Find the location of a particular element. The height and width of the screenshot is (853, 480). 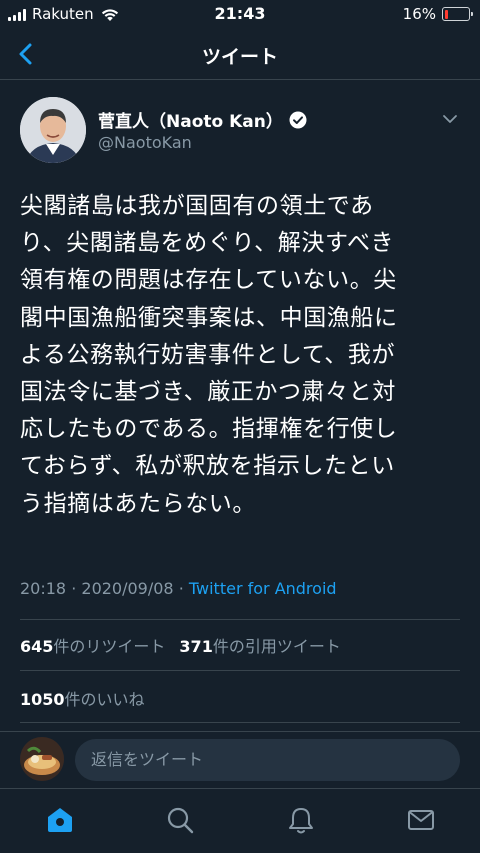

nav-header: ツイート is located at coordinates (240, 55).